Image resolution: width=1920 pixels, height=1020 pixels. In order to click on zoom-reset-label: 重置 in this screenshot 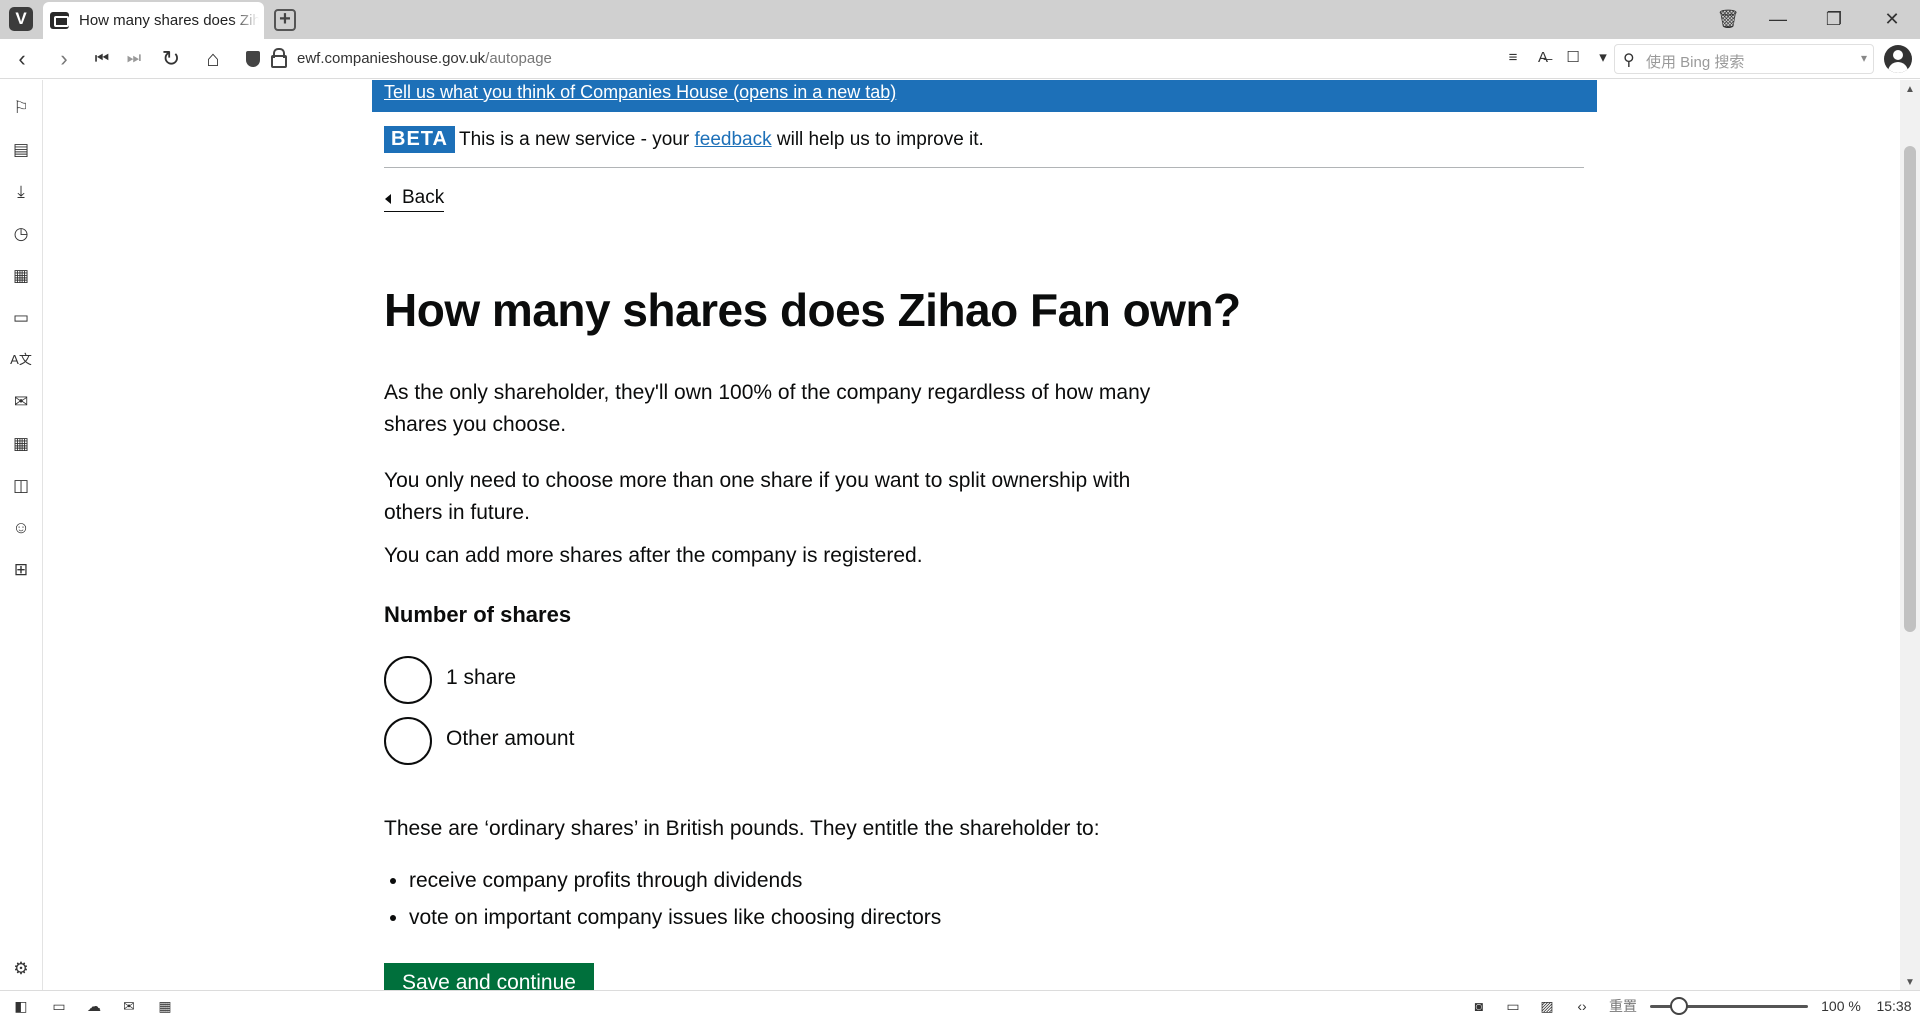, I will do `click(1623, 1006)`.